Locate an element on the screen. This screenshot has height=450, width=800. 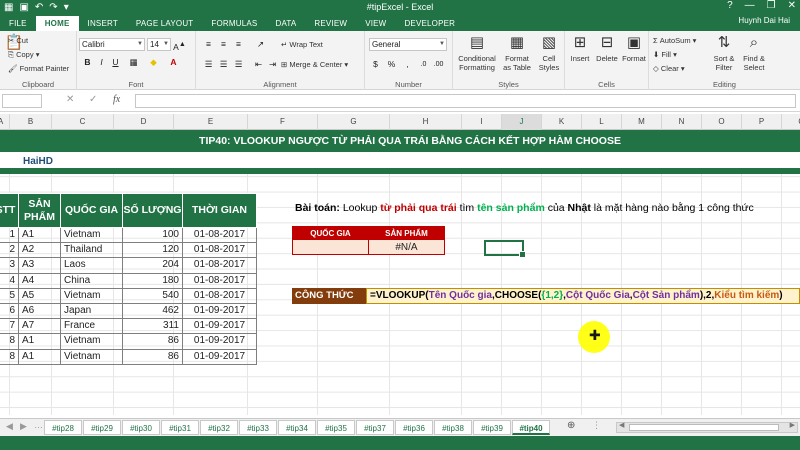
column-header-a: A is located at coordinates (5, 122).